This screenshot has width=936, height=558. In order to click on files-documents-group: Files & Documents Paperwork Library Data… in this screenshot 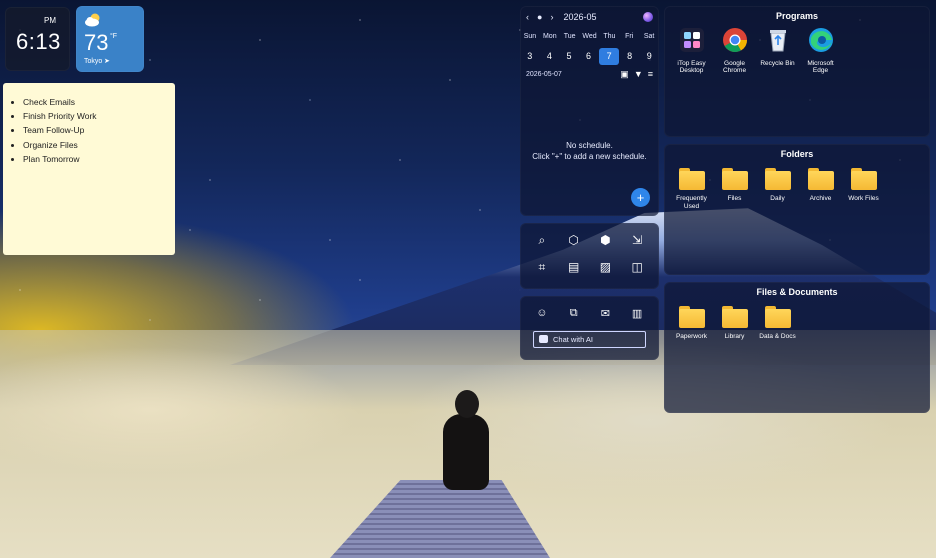, I will do `click(797, 347)`.